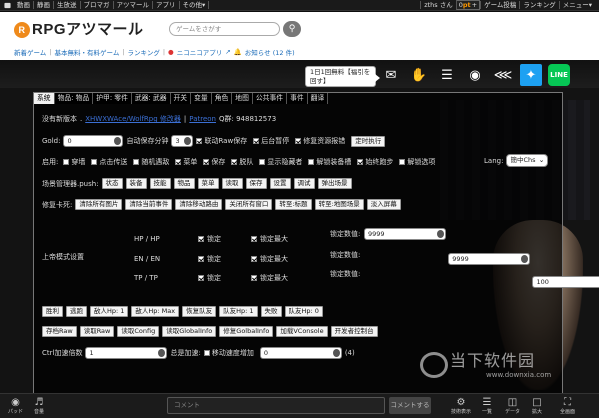 This screenshot has width=599, height=418. I want to click on scene-menu-button: 菜单, so click(208, 183).